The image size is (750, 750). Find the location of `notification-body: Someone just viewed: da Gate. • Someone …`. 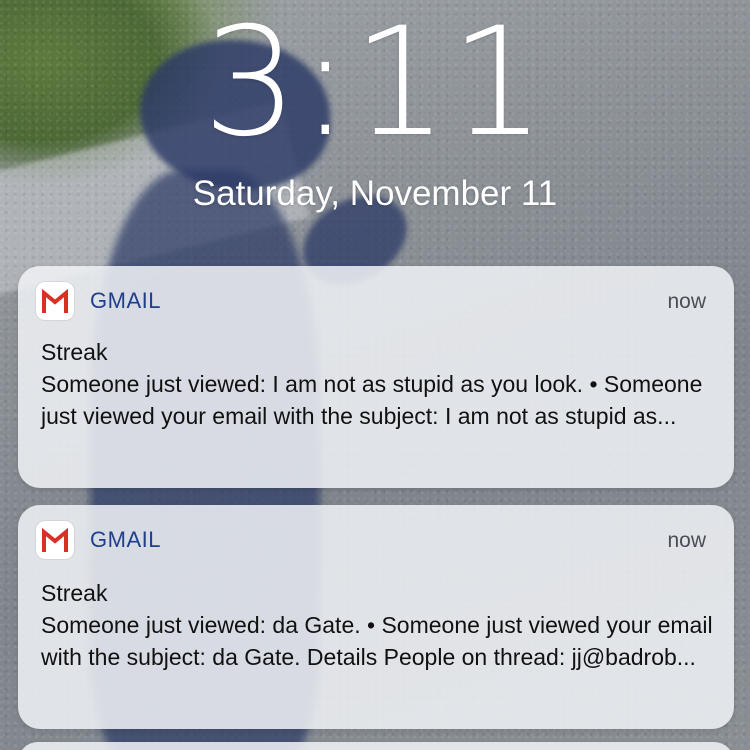

notification-body: Someone just viewed: da Gate. • Someone … is located at coordinates (377, 641).